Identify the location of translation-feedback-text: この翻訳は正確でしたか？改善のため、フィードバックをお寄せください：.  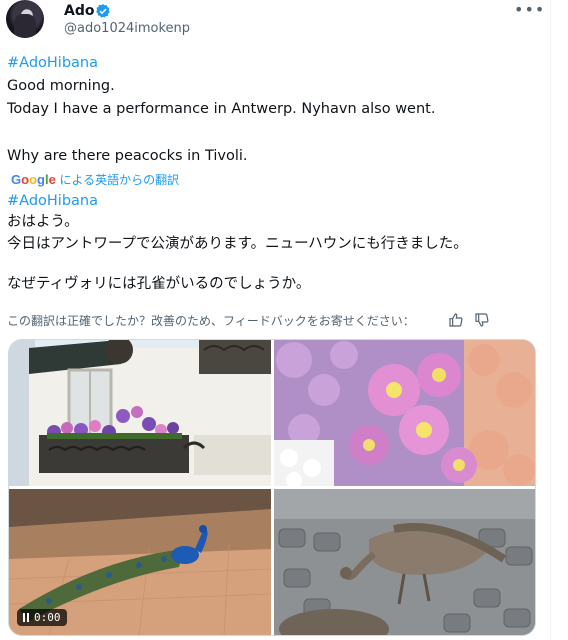
(211, 321).